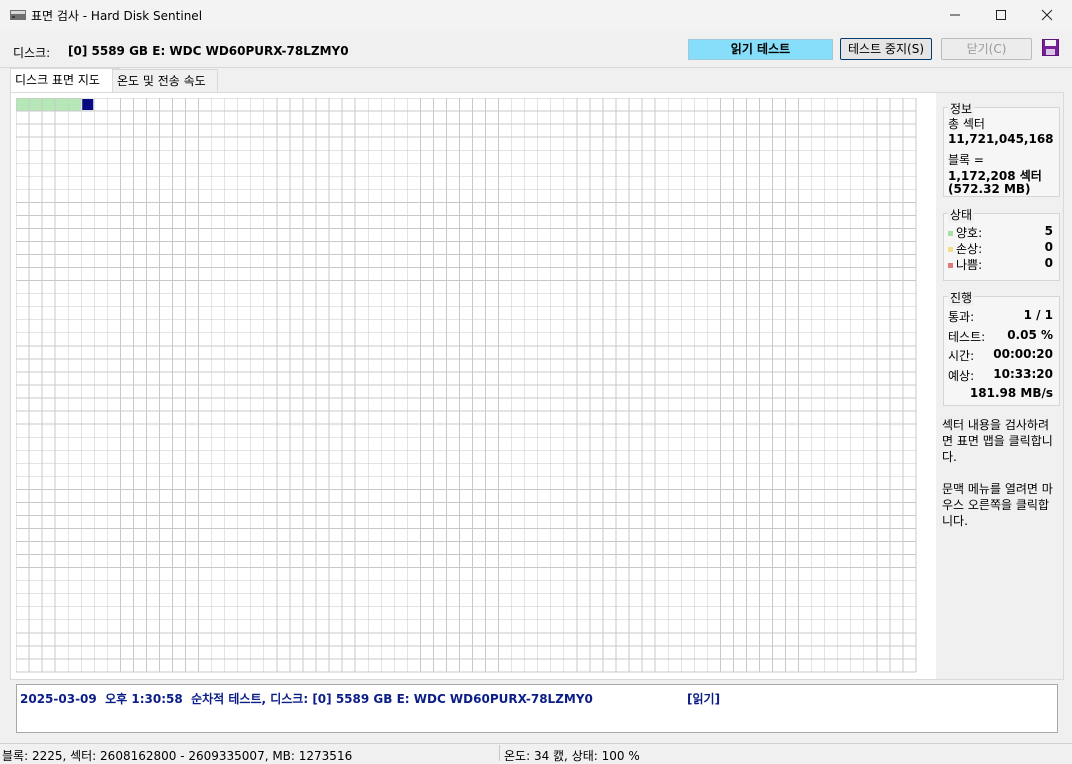  What do you see at coordinates (1000, 264) in the screenshot?
I see `state-bad-row: 나쁨: 0` at bounding box center [1000, 264].